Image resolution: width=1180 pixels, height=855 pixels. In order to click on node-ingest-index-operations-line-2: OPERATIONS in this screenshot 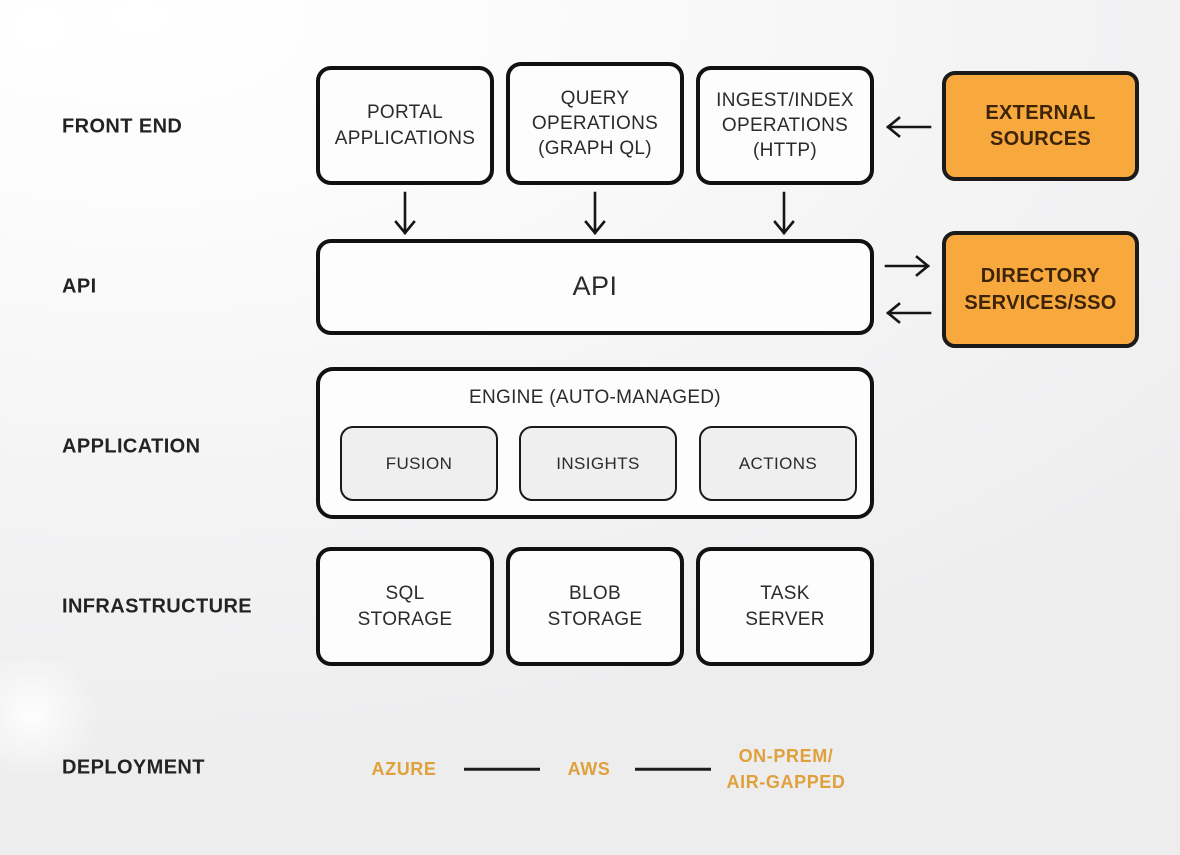, I will do `click(785, 125)`.